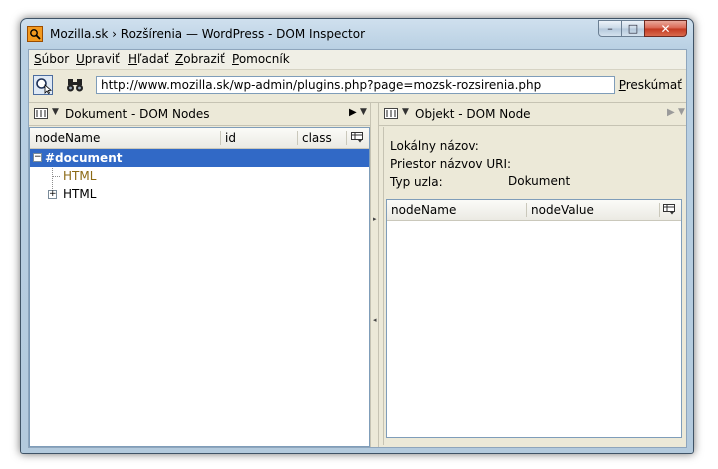 This screenshot has height=469, width=718. I want to click on column-id: id, so click(230, 138).